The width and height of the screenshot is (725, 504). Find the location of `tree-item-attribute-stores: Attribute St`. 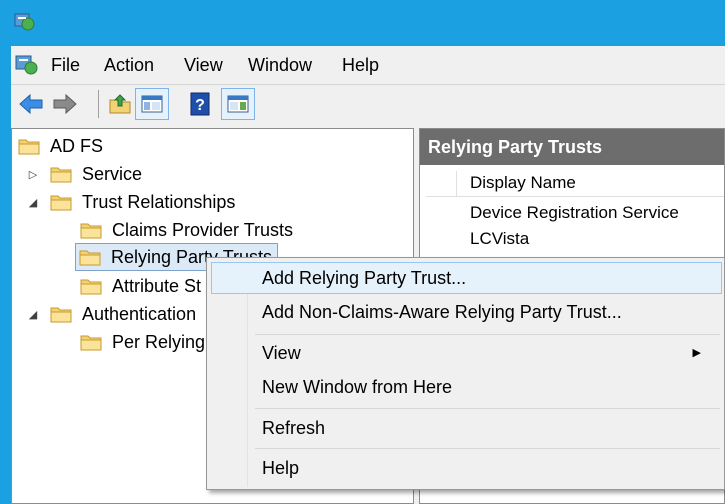

tree-item-attribute-stores: Attribute St is located at coordinates (141, 286).